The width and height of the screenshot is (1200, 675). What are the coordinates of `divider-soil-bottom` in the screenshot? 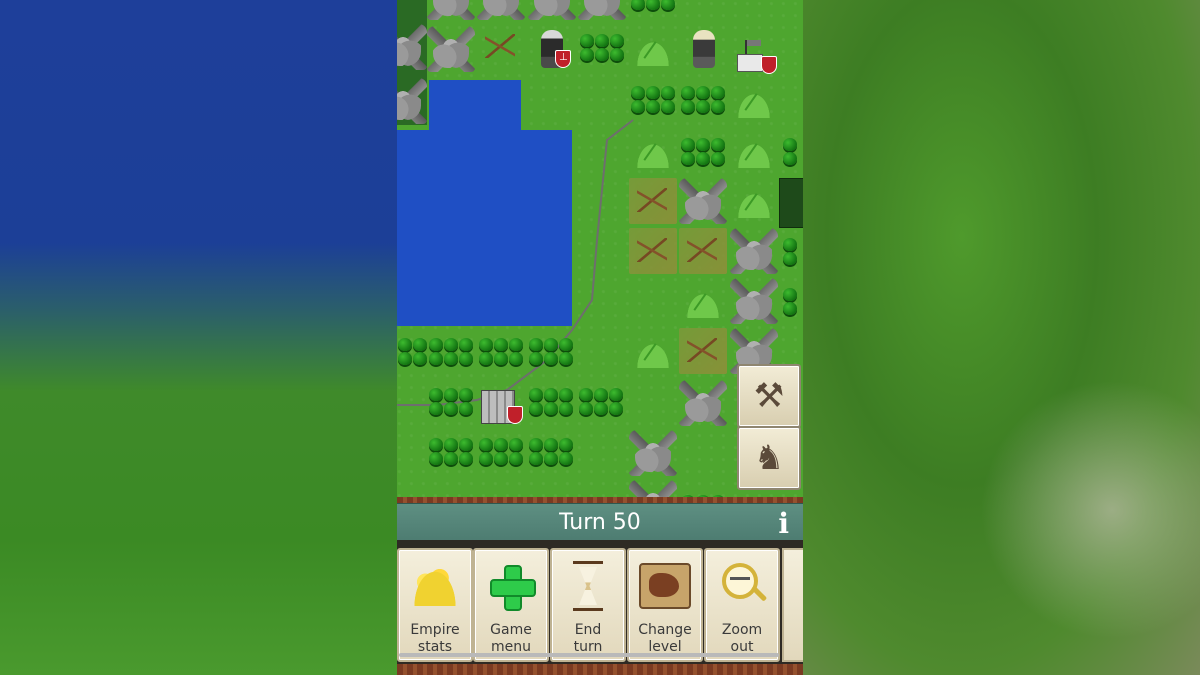 It's located at (600, 669).